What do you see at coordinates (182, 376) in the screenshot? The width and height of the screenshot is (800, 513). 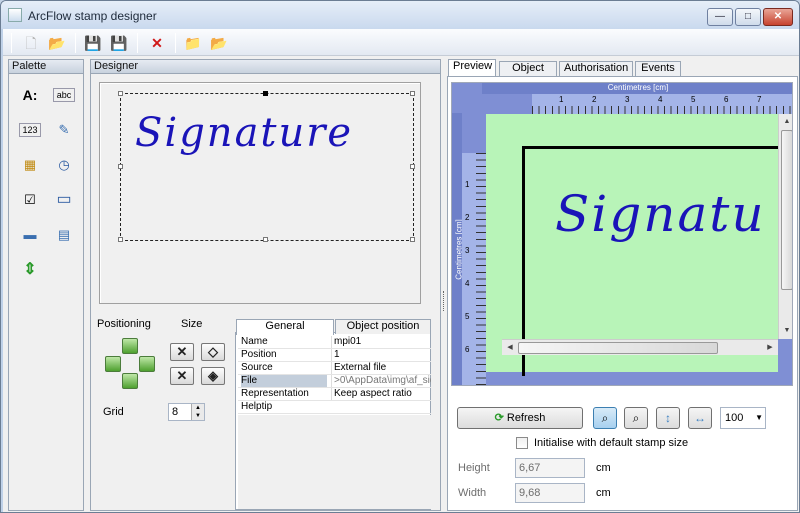 I see `shrink-height-icon: ✕` at bounding box center [182, 376].